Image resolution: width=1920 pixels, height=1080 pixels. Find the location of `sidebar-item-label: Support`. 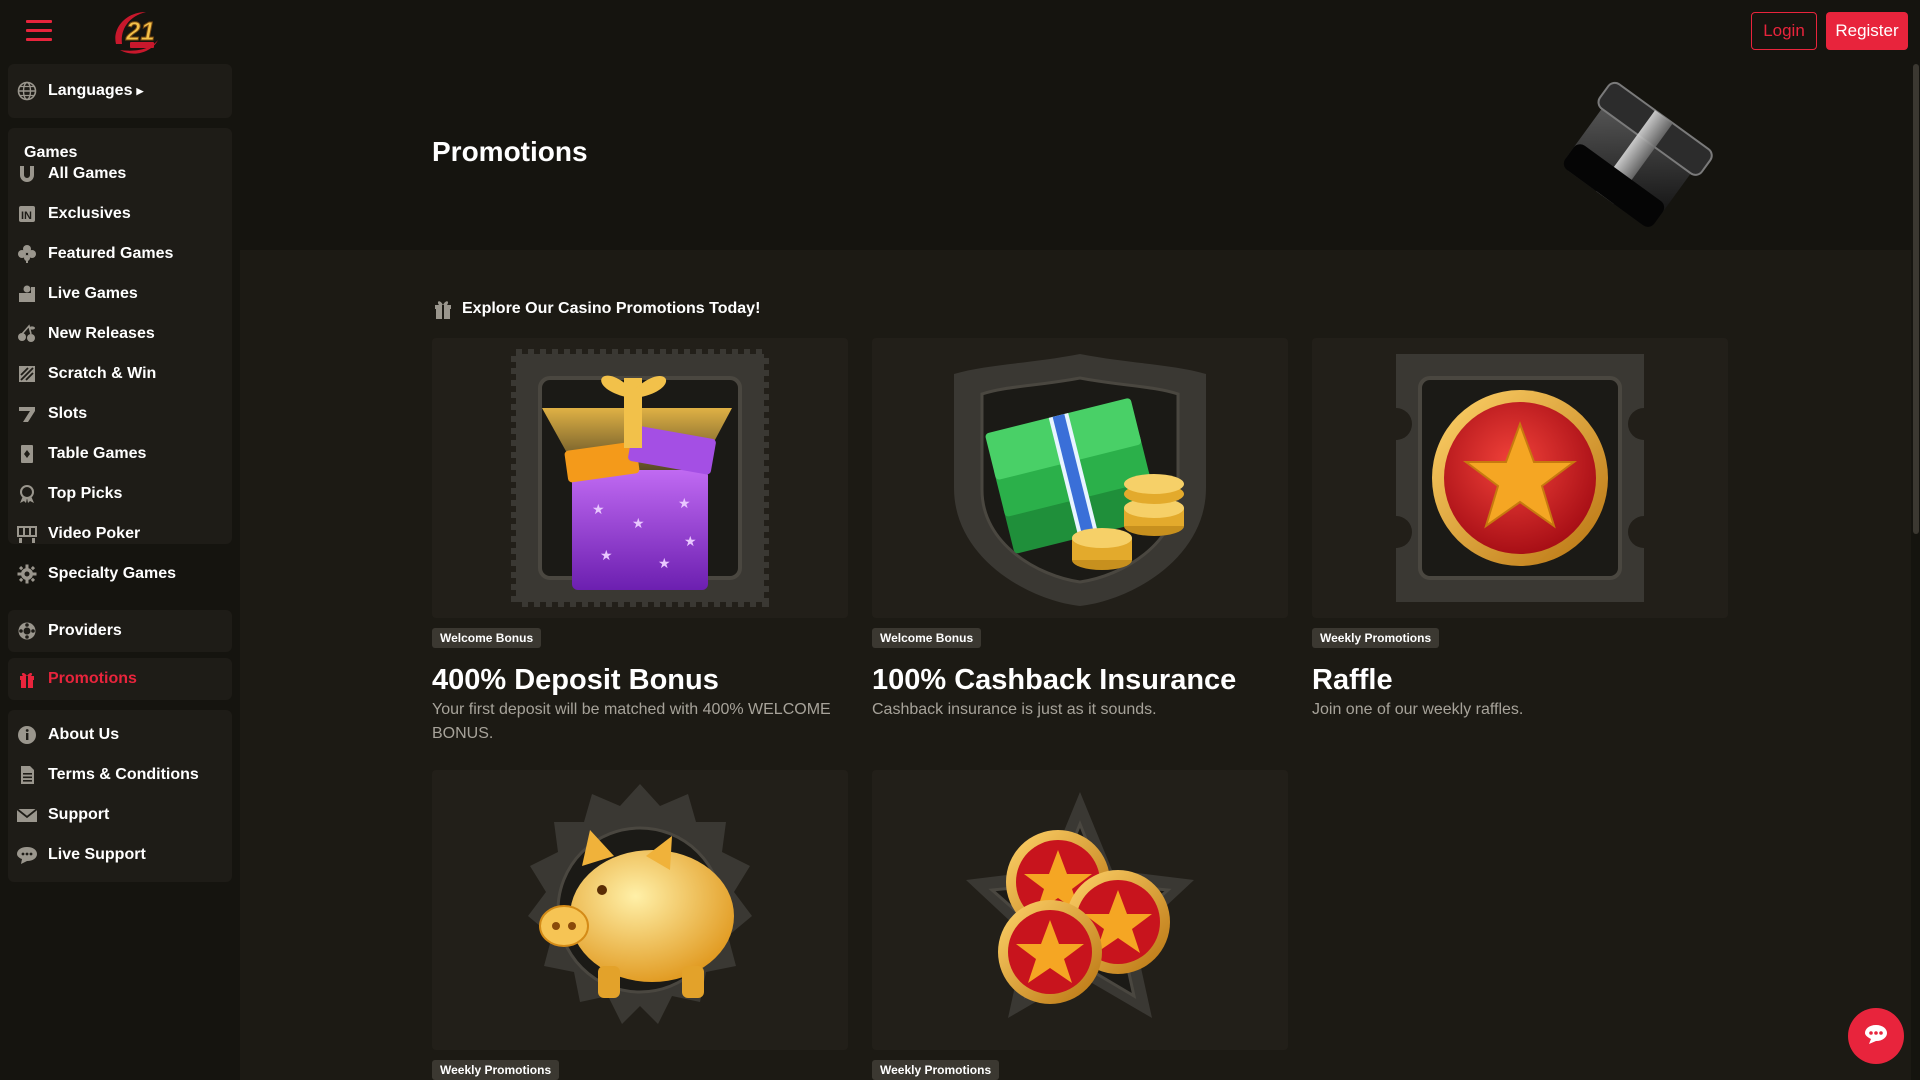

sidebar-item-label: Support is located at coordinates (79, 814).